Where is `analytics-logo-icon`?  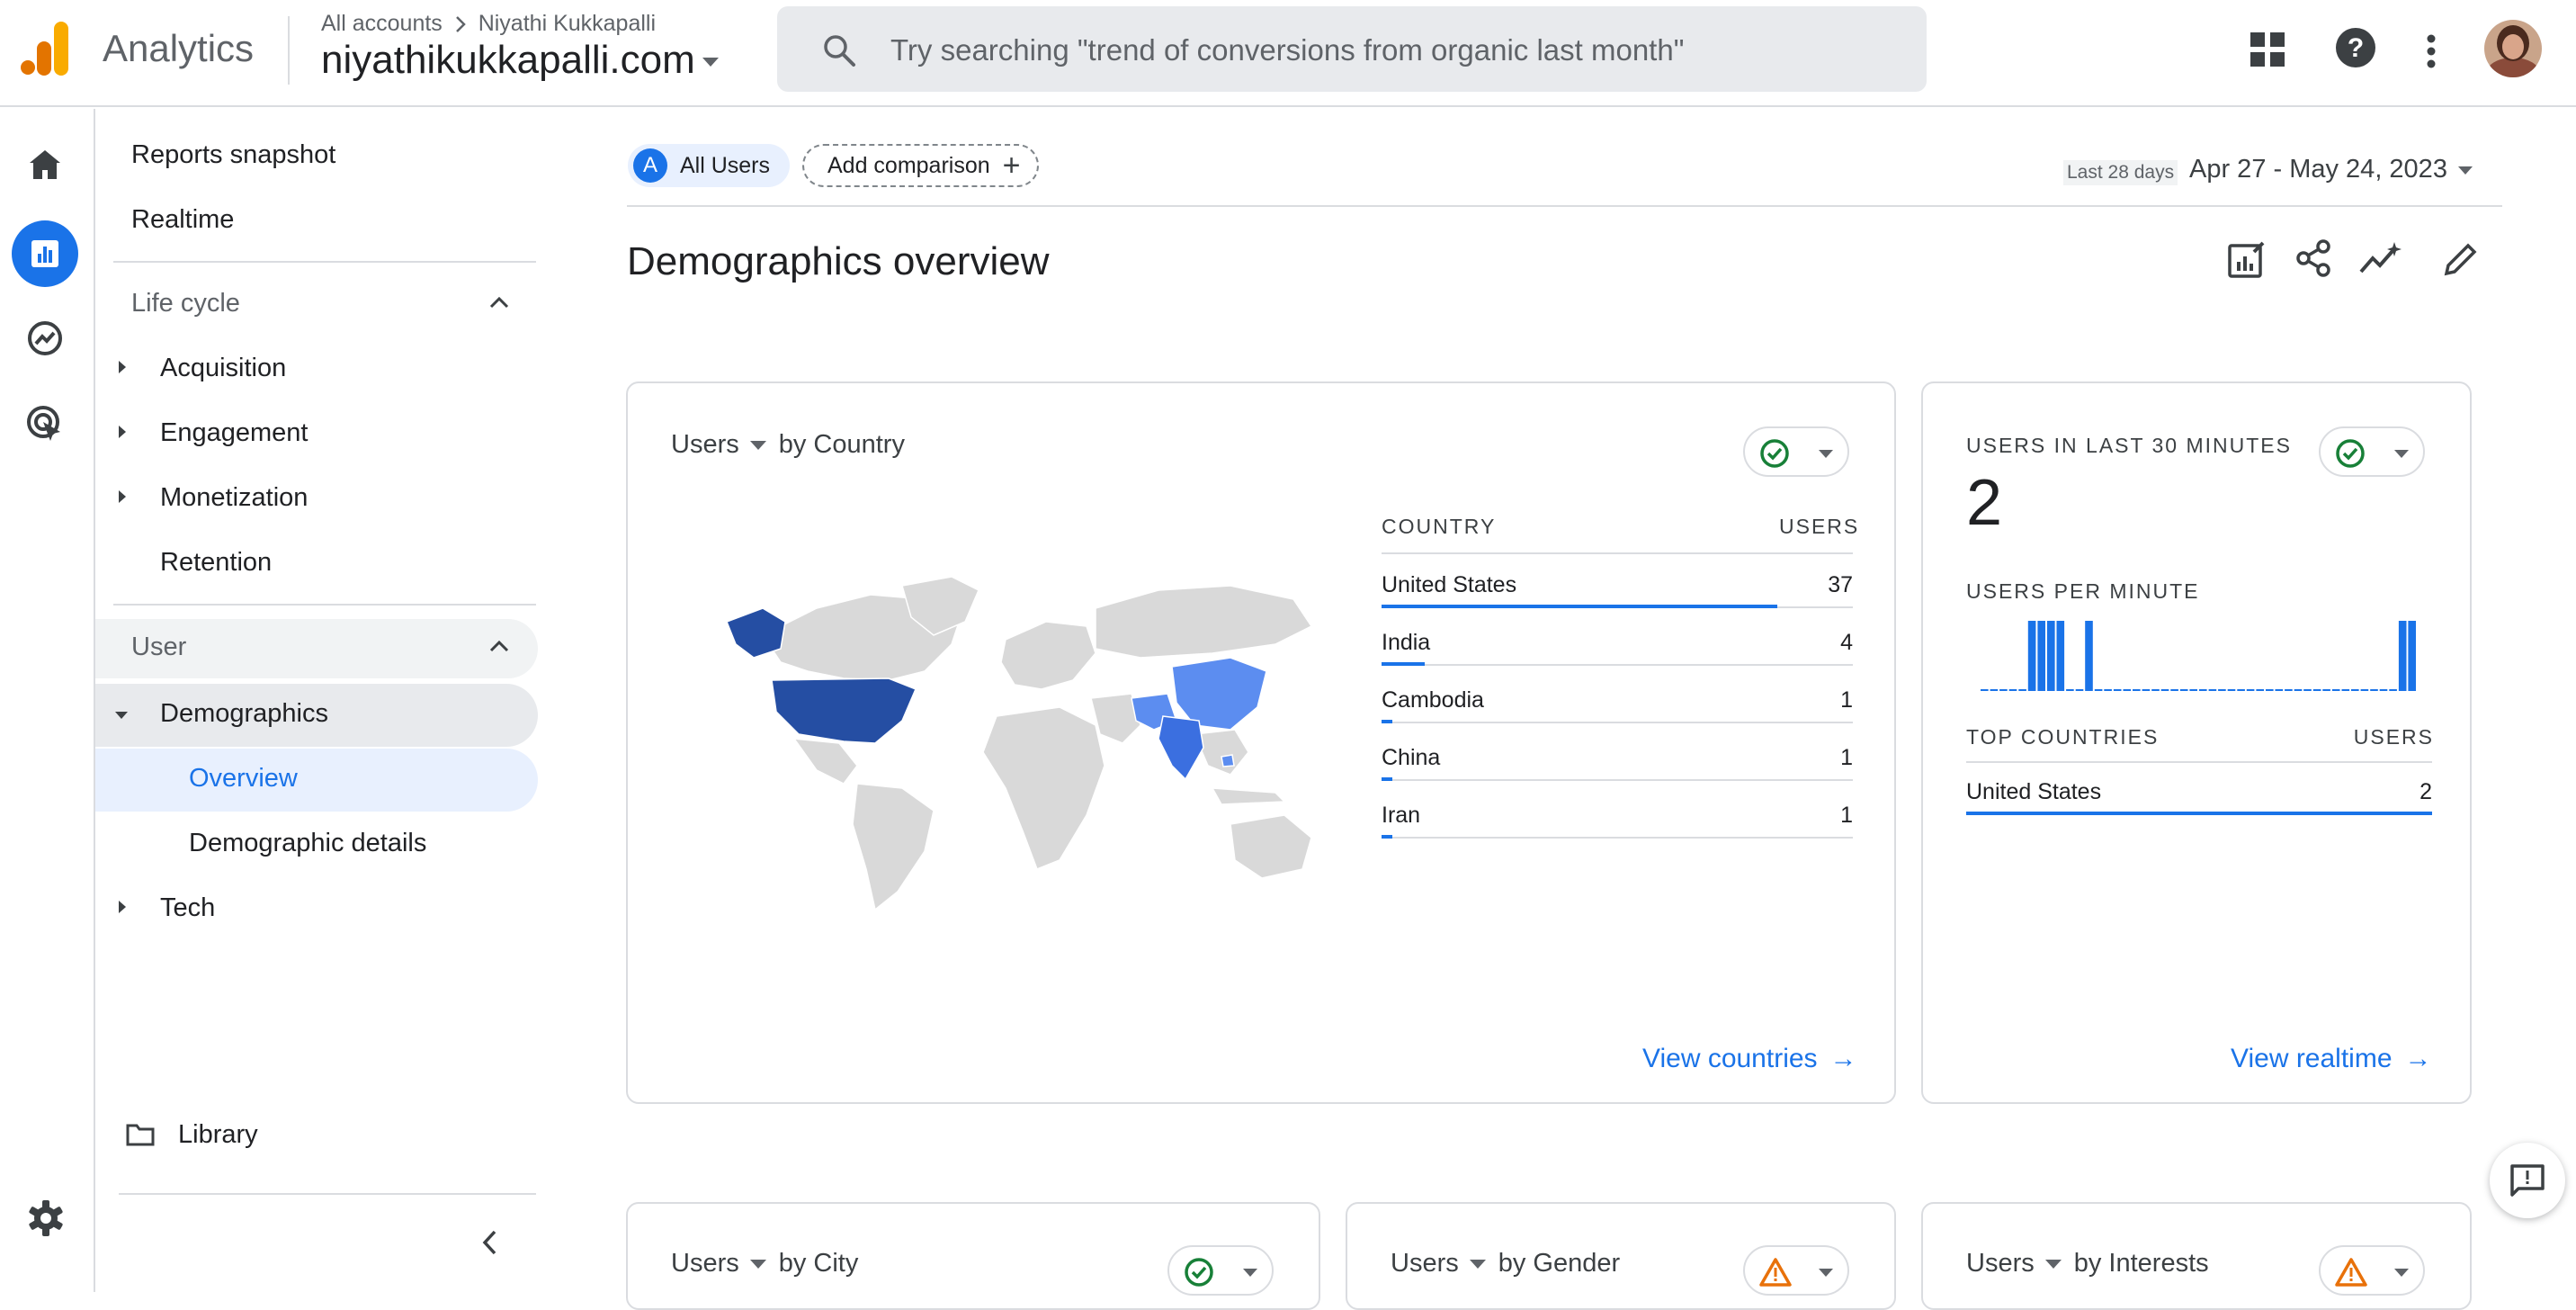
analytics-logo-icon is located at coordinates (45, 49).